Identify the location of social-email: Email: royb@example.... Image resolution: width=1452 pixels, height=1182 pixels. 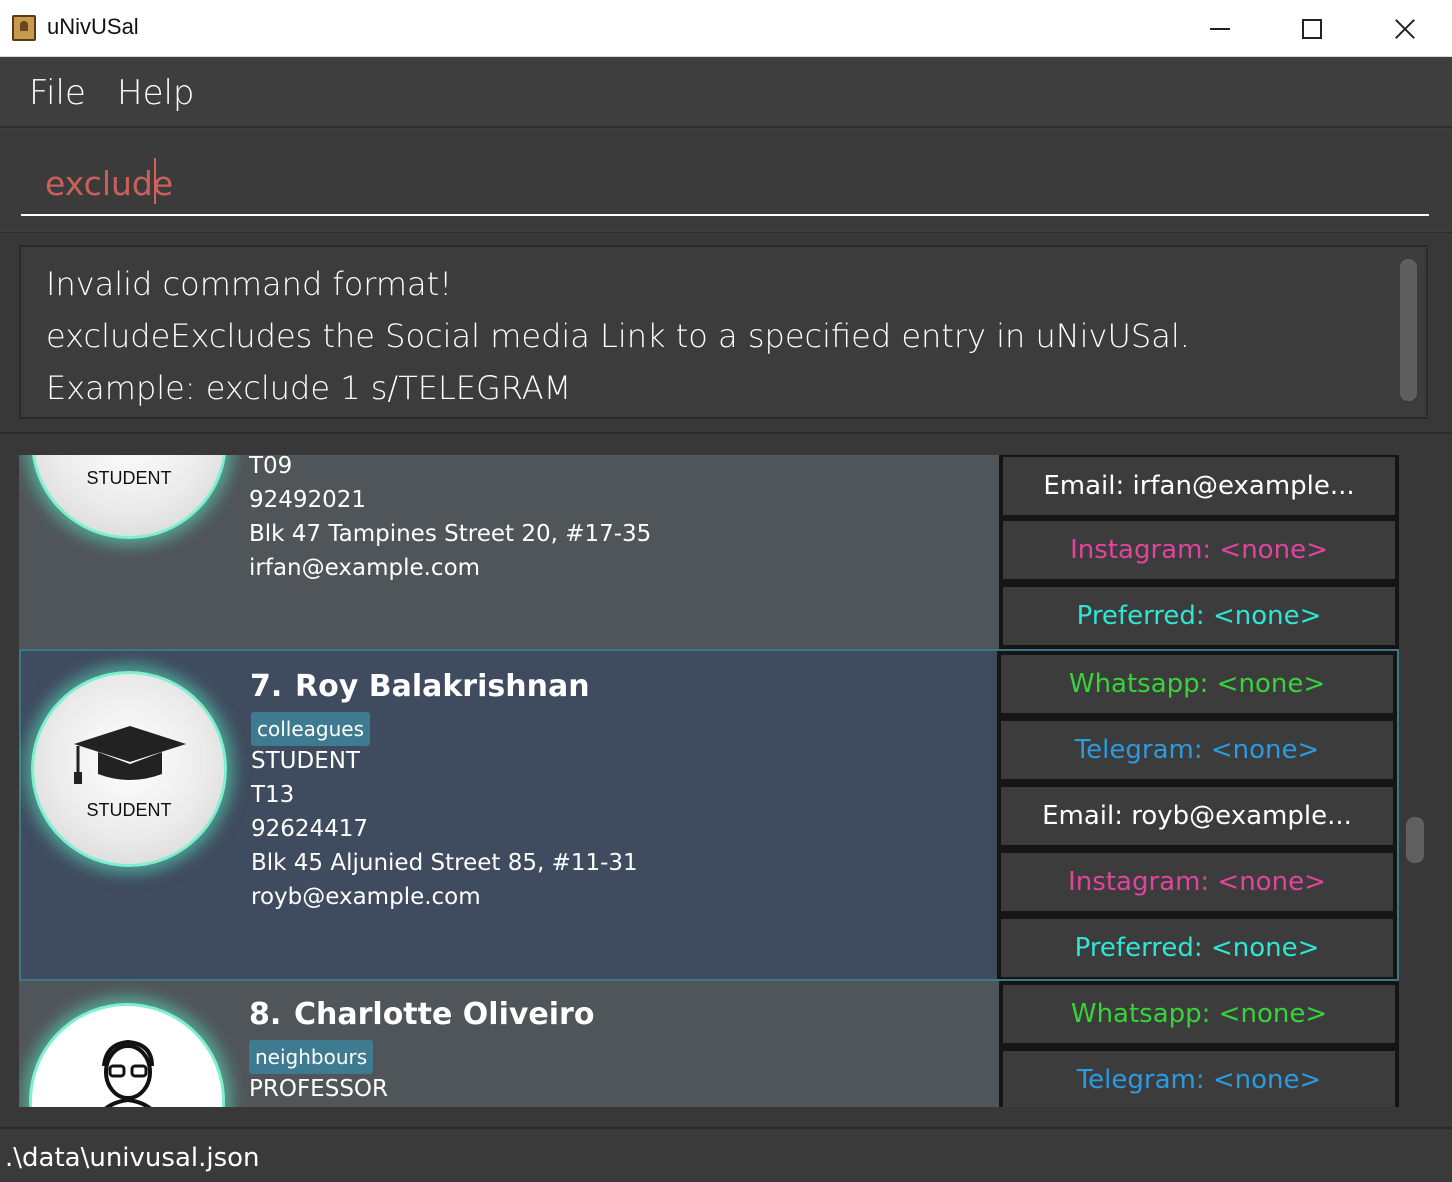
(1197, 816).